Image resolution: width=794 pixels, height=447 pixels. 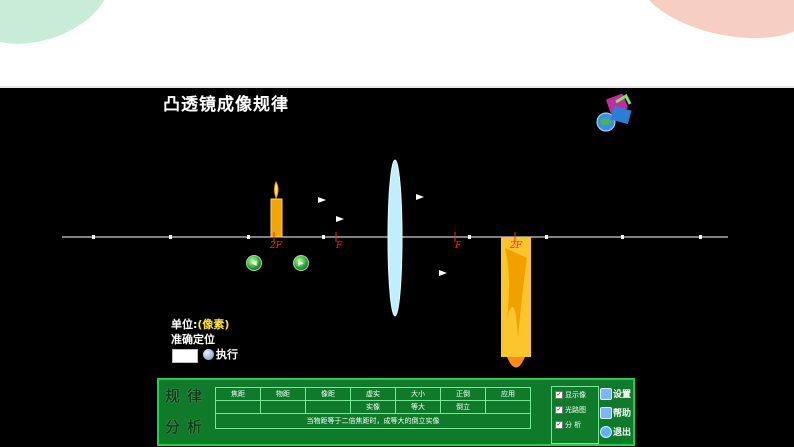 What do you see at coordinates (606, 412) in the screenshot?
I see `help-icon` at bounding box center [606, 412].